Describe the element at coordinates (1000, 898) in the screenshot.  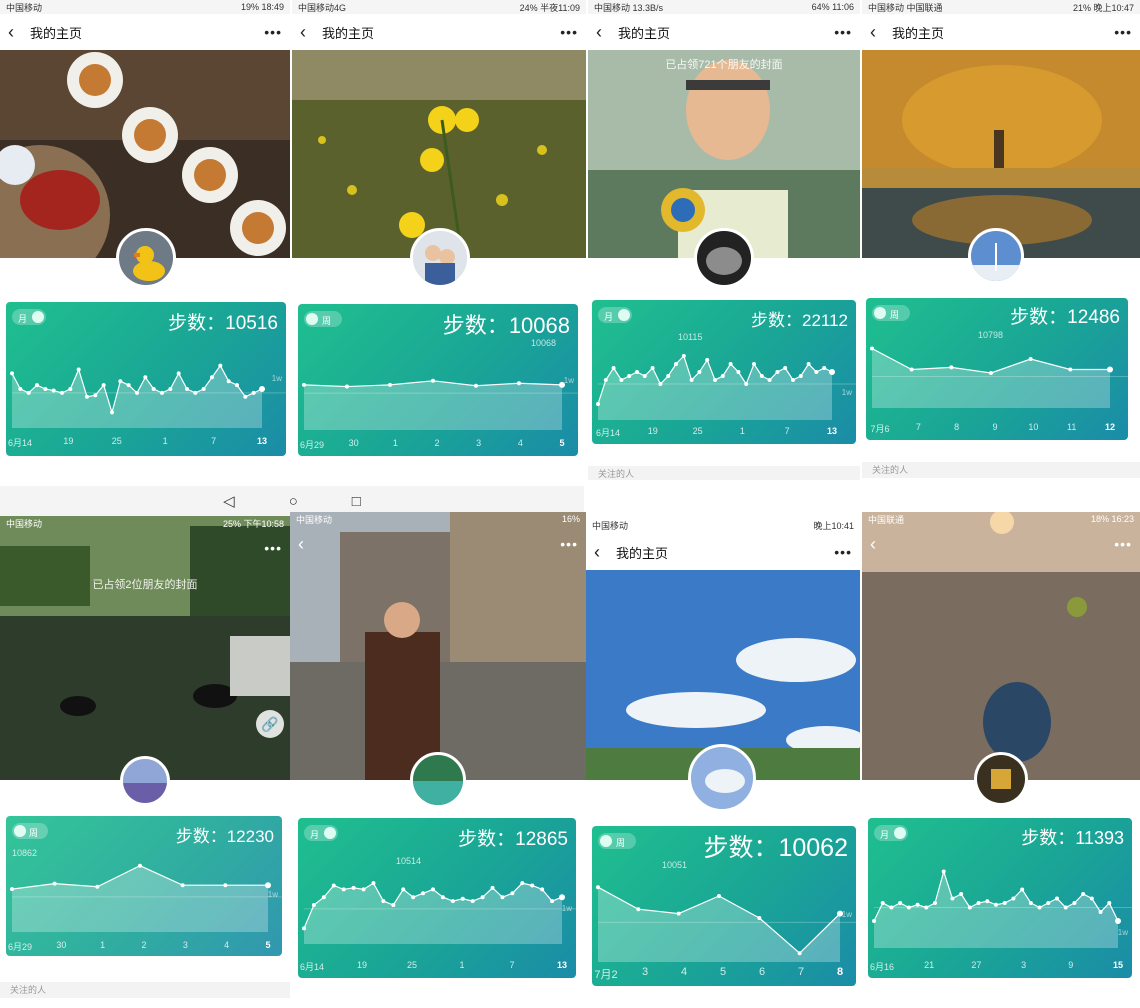
I see `step-card: 月 步数：11393 1w 6月16 21 27 3 9 15` at that location.